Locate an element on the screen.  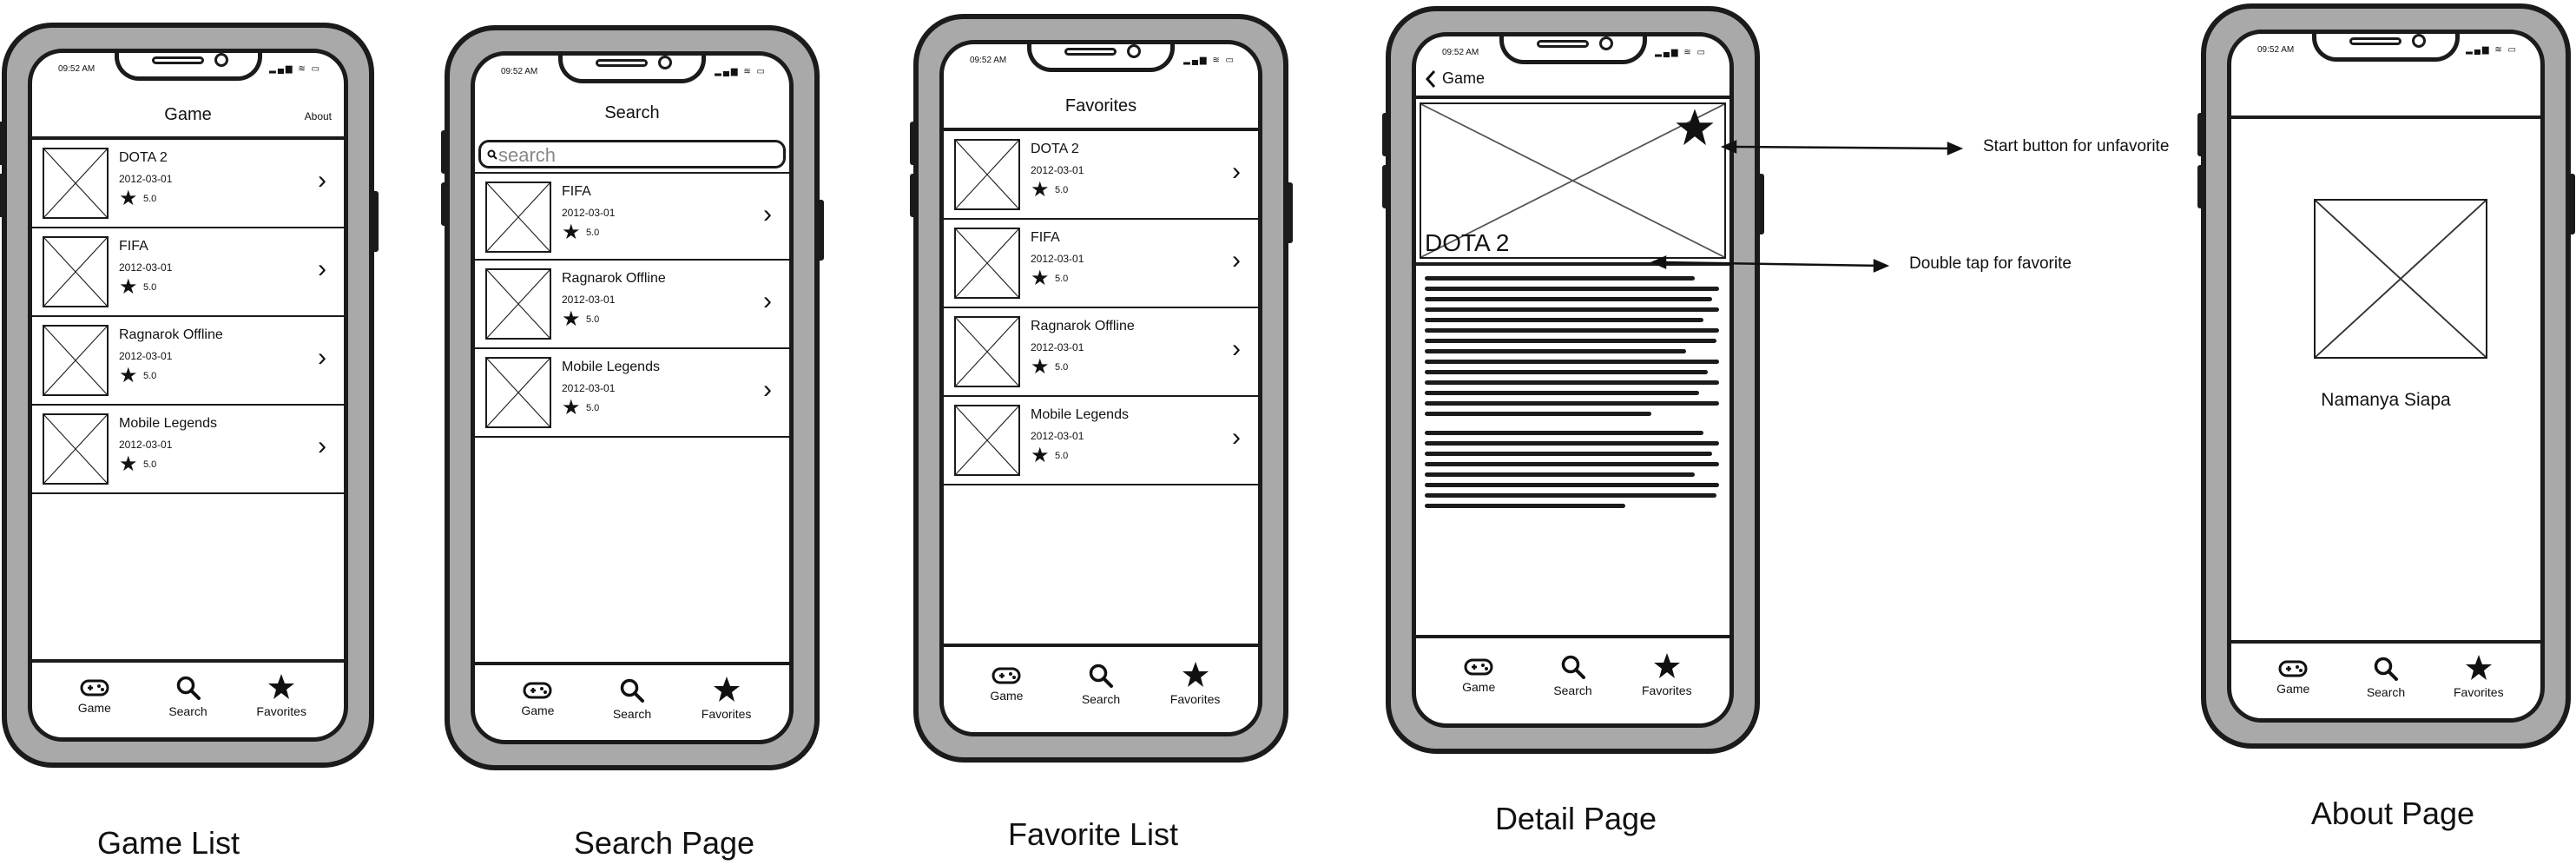
tab-bar: Game Search Favorites is located at coordinates (2385, 679).